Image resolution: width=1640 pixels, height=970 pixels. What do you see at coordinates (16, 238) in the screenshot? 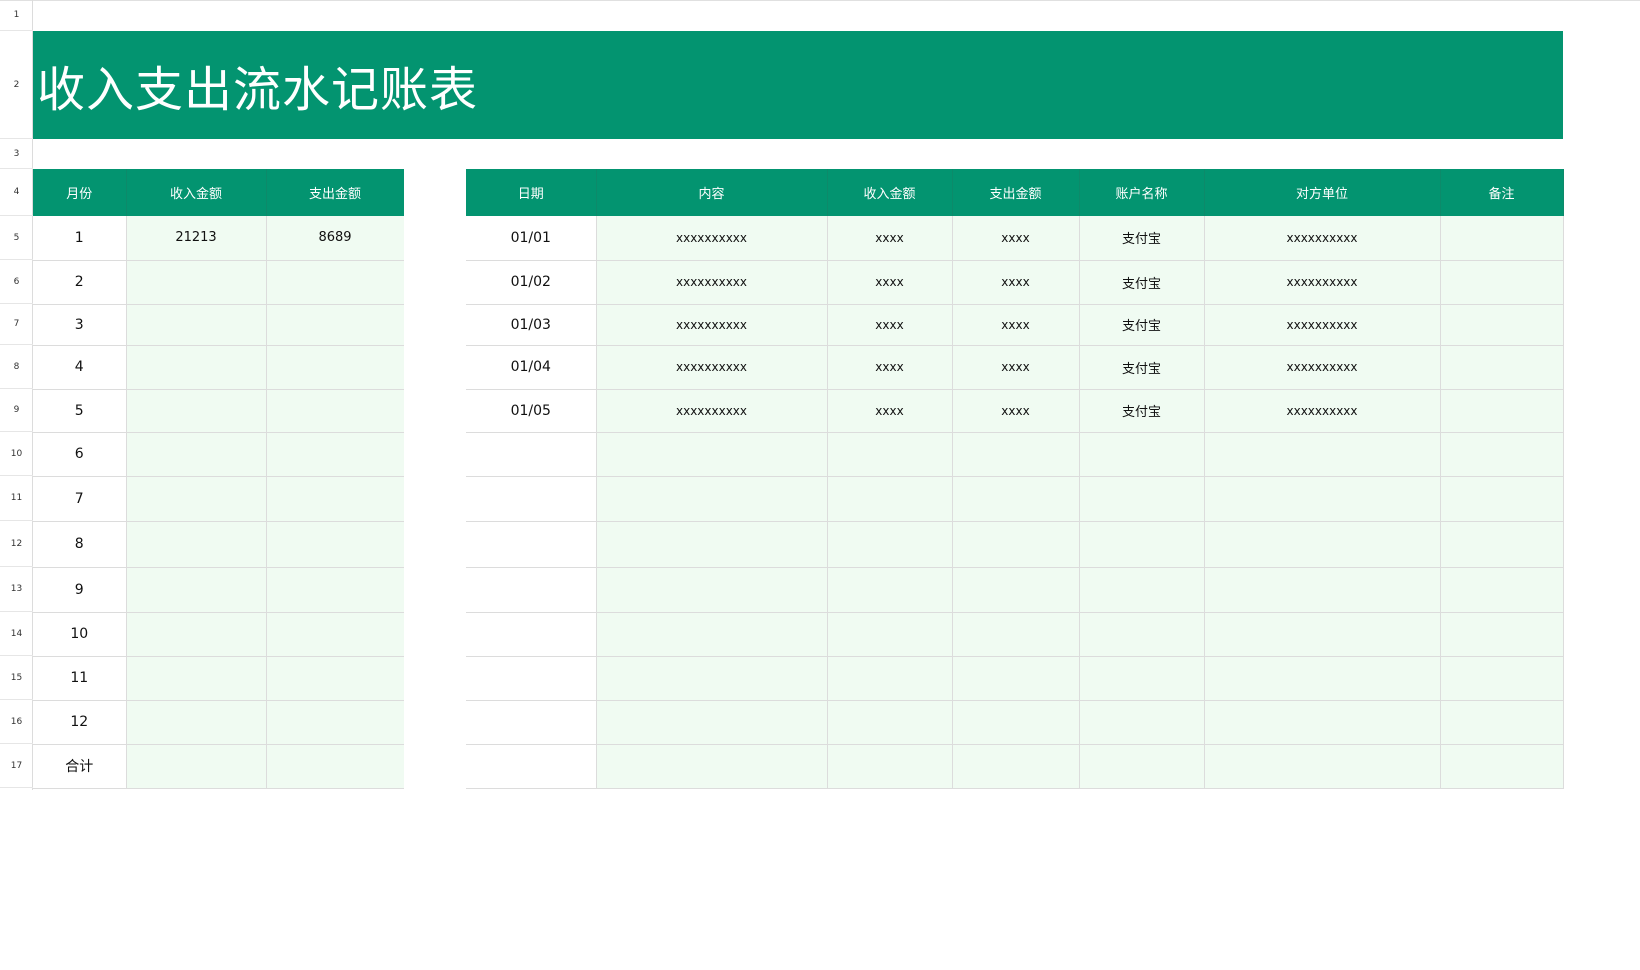
I see `row-number: 5` at bounding box center [16, 238].